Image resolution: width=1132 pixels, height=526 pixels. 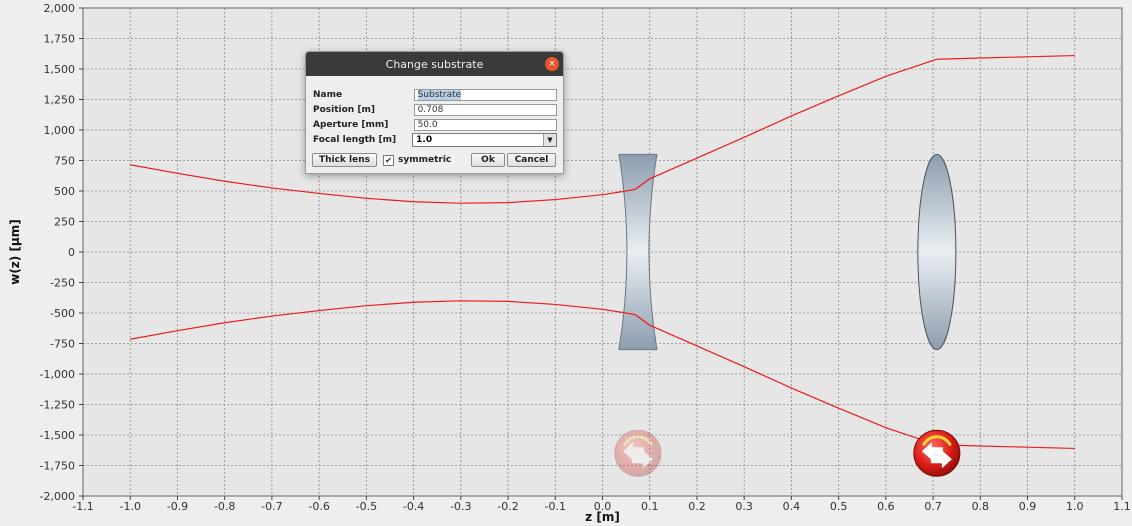 What do you see at coordinates (177, 506) in the screenshot?
I see `x-tick-label: -0.9` at bounding box center [177, 506].